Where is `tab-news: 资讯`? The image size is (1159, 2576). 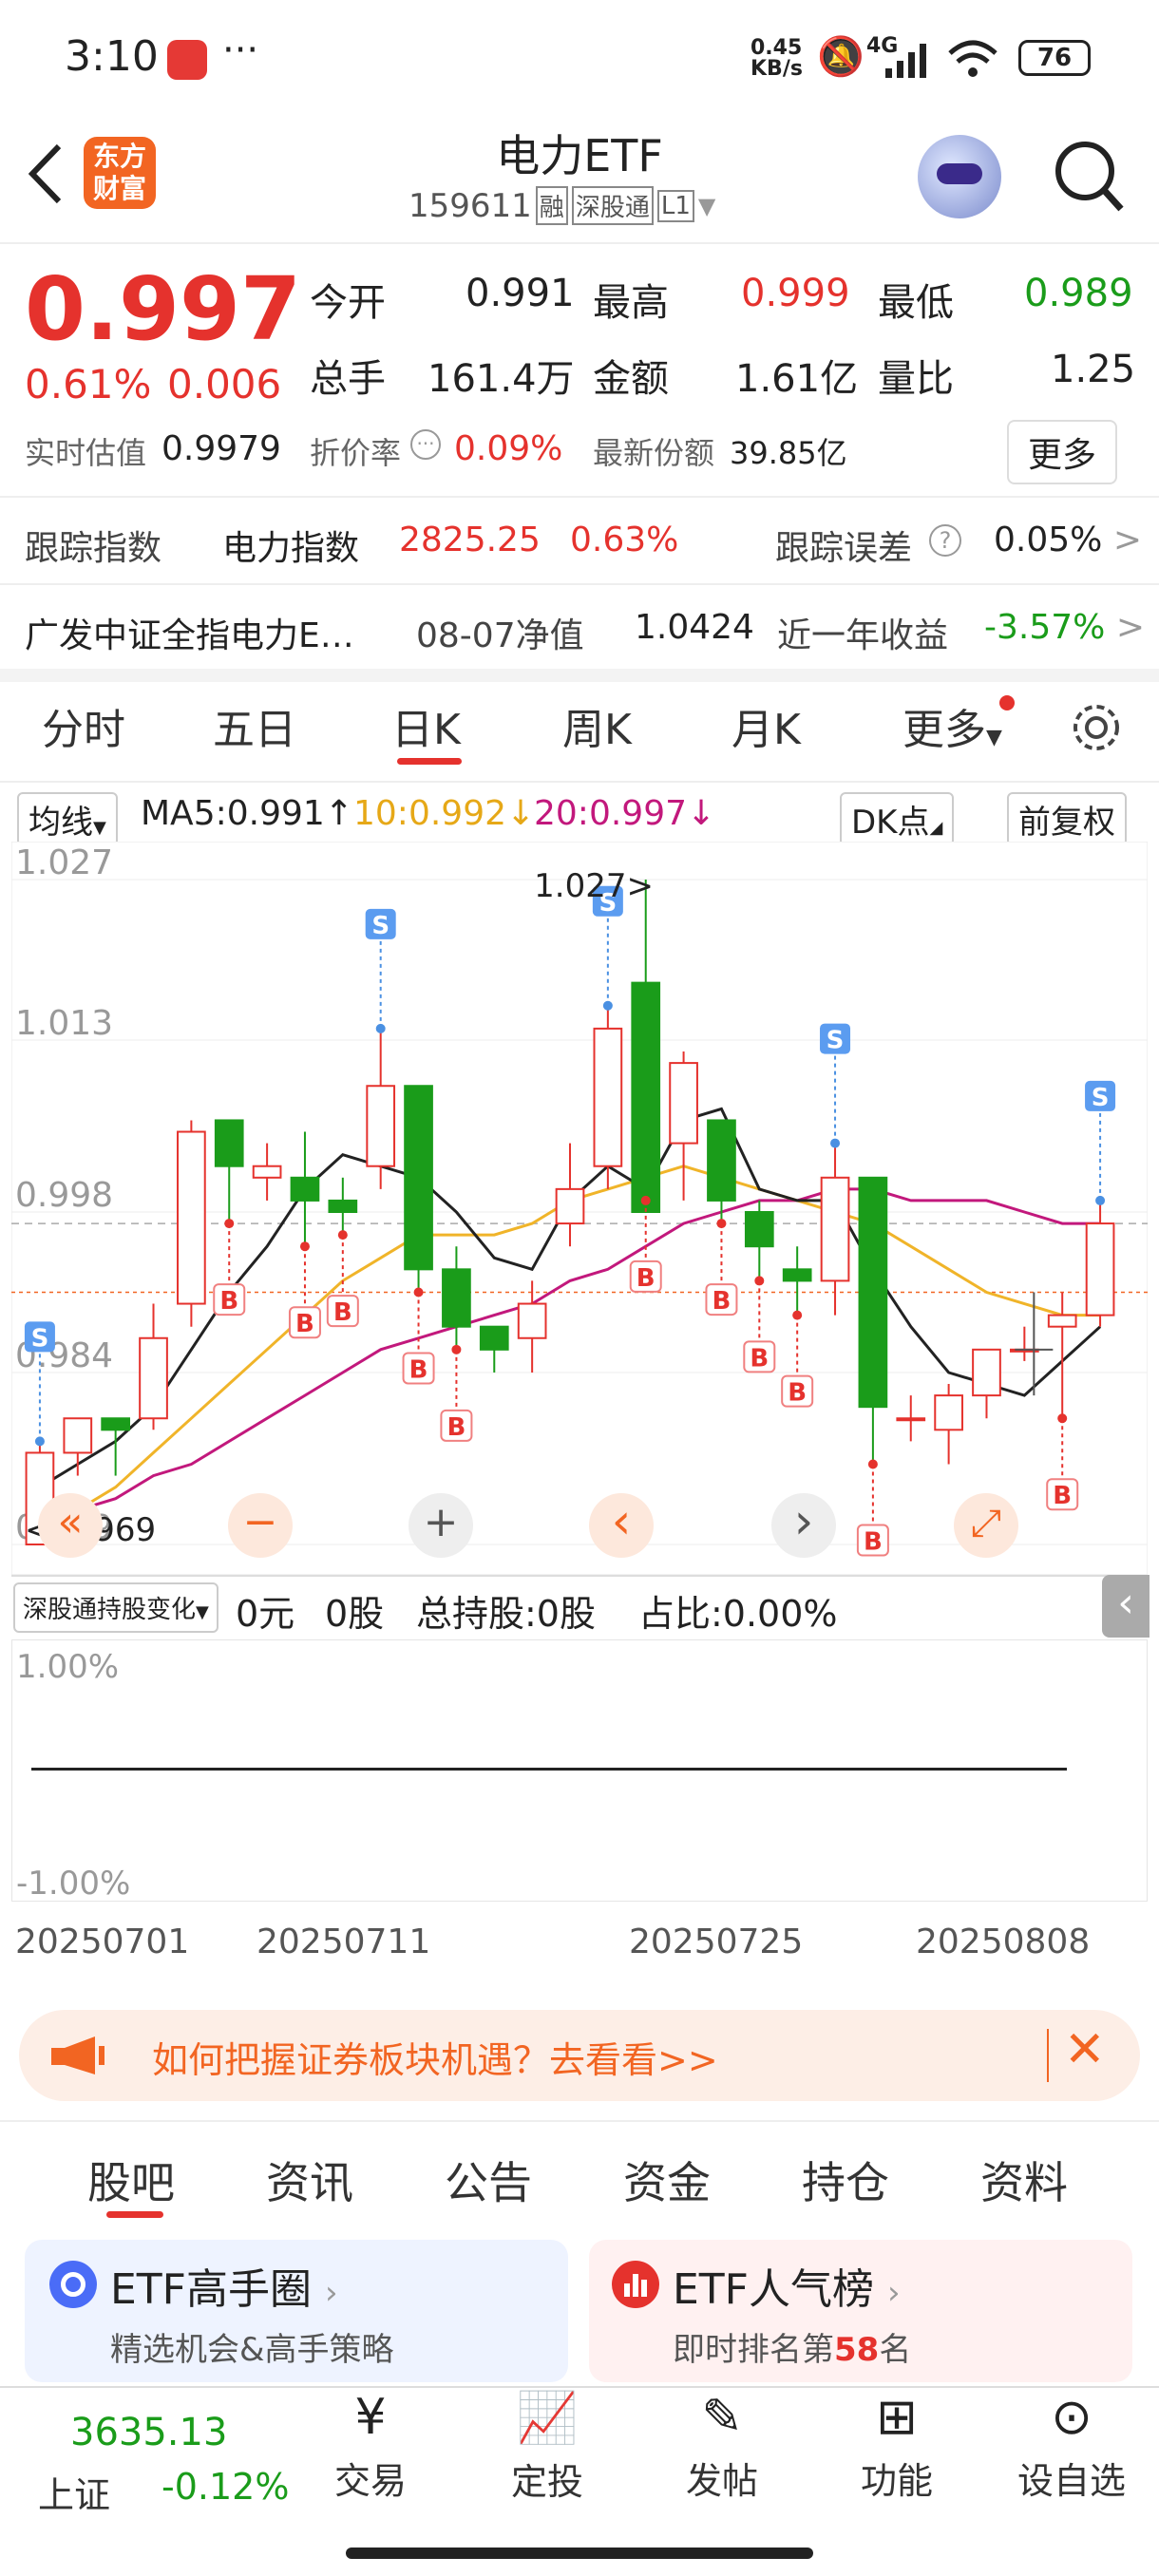 tab-news: 资讯 is located at coordinates (309, 2180).